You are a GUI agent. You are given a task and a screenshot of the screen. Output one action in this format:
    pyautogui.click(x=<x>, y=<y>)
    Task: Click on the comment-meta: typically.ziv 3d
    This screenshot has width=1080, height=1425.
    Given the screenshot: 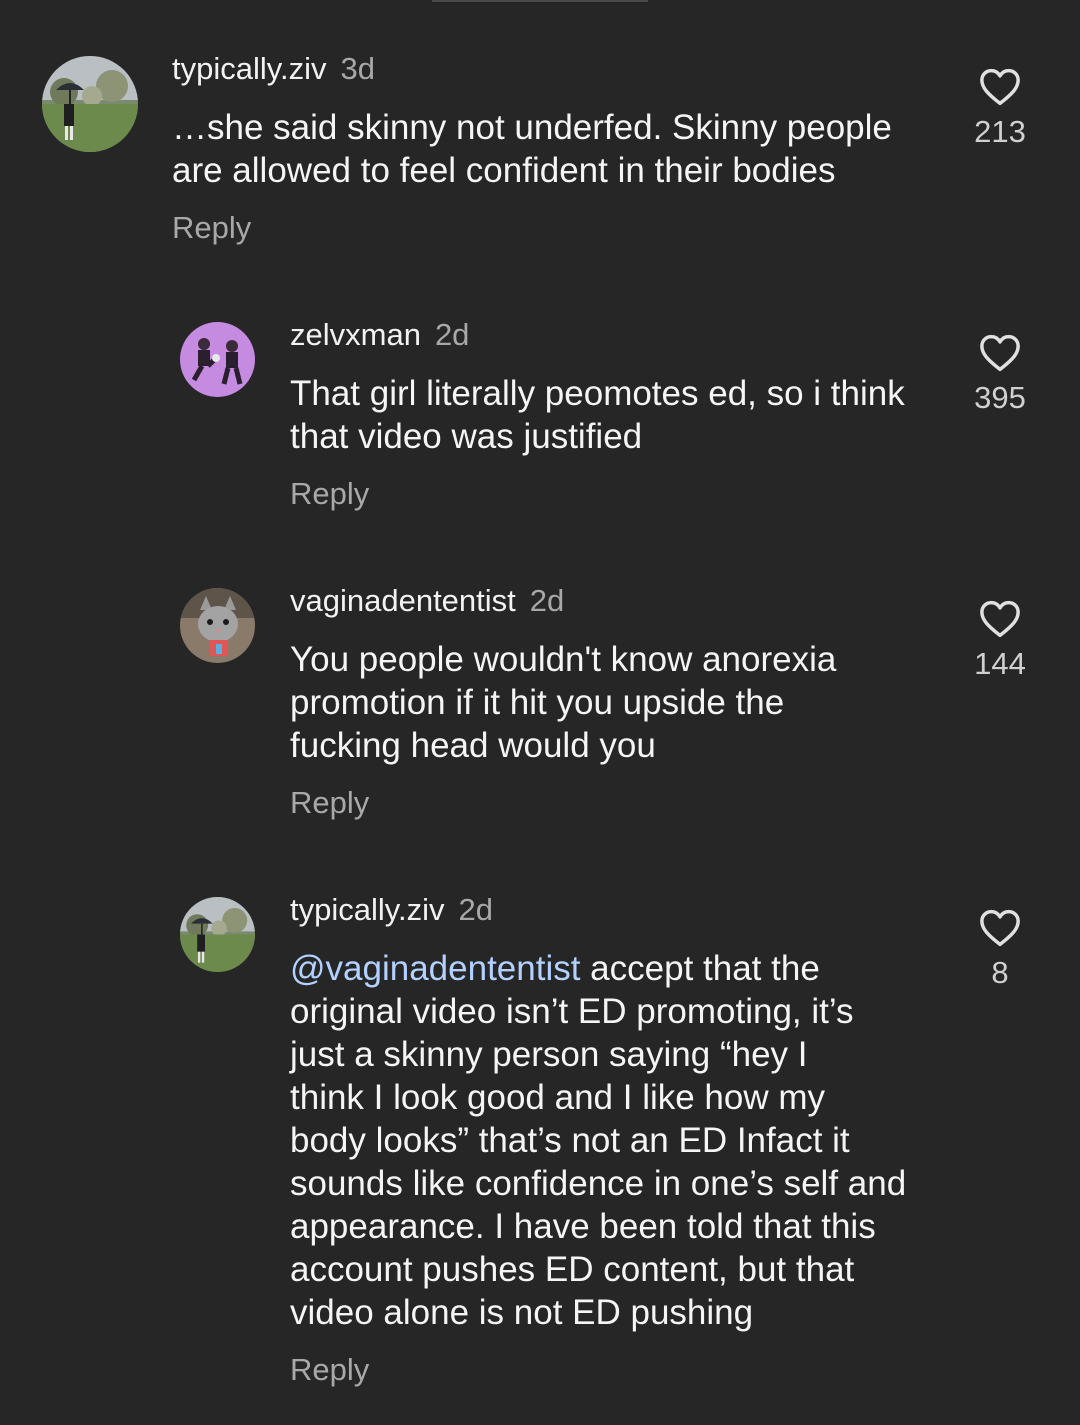 What is the action you would take?
    pyautogui.click(x=273, y=69)
    